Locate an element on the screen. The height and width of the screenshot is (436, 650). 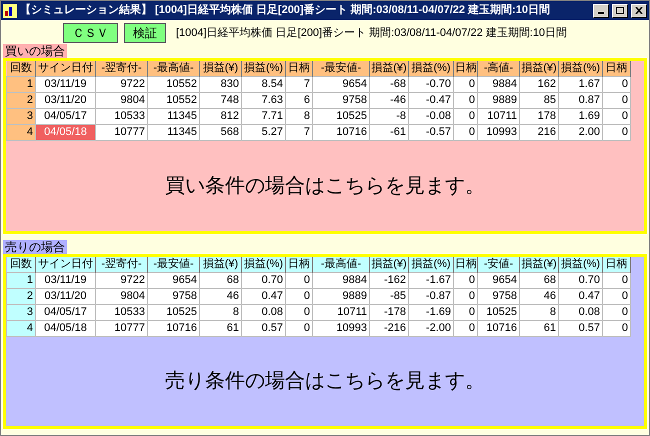
column-header: -翌寄付- is located at coordinates (122, 264).